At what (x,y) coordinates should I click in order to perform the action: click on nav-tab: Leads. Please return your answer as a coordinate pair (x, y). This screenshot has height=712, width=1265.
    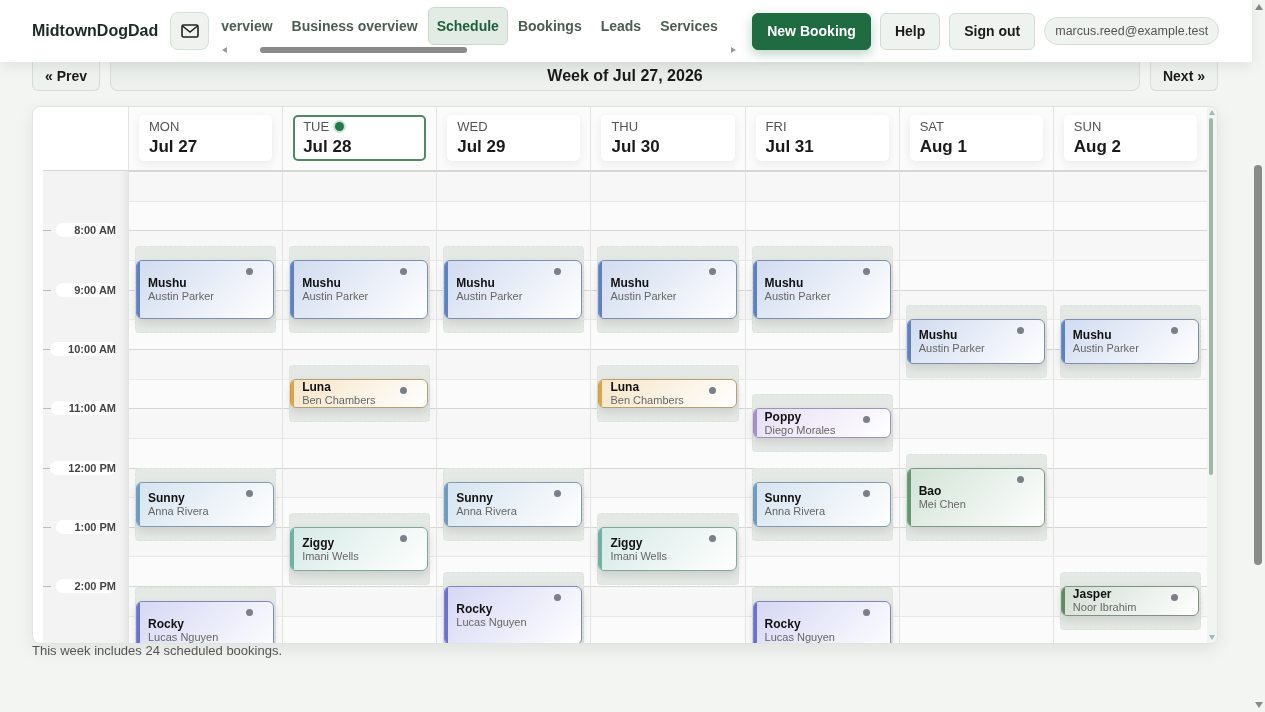
    Looking at the image, I should click on (621, 26).